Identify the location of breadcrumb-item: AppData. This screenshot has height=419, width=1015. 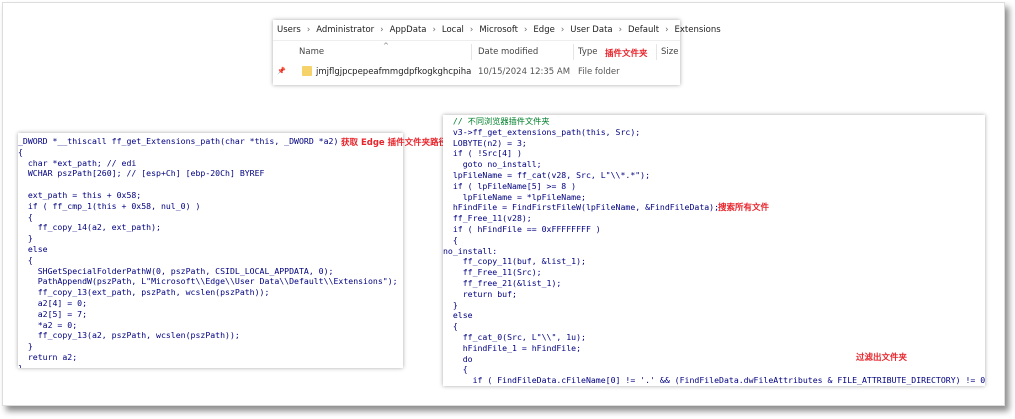
(408, 30).